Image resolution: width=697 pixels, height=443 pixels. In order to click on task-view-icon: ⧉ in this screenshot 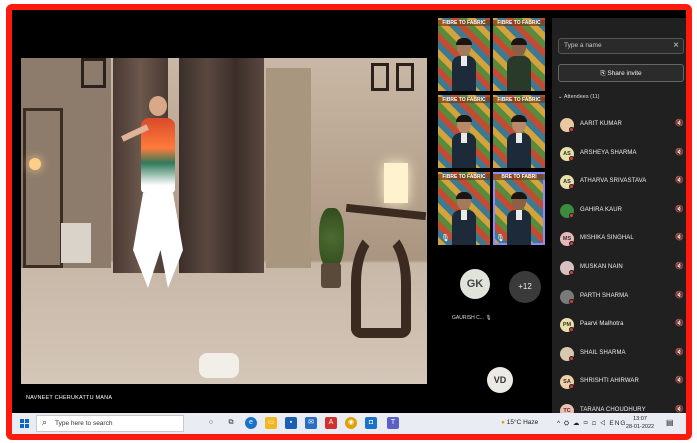, I will do `click(231, 423)`.